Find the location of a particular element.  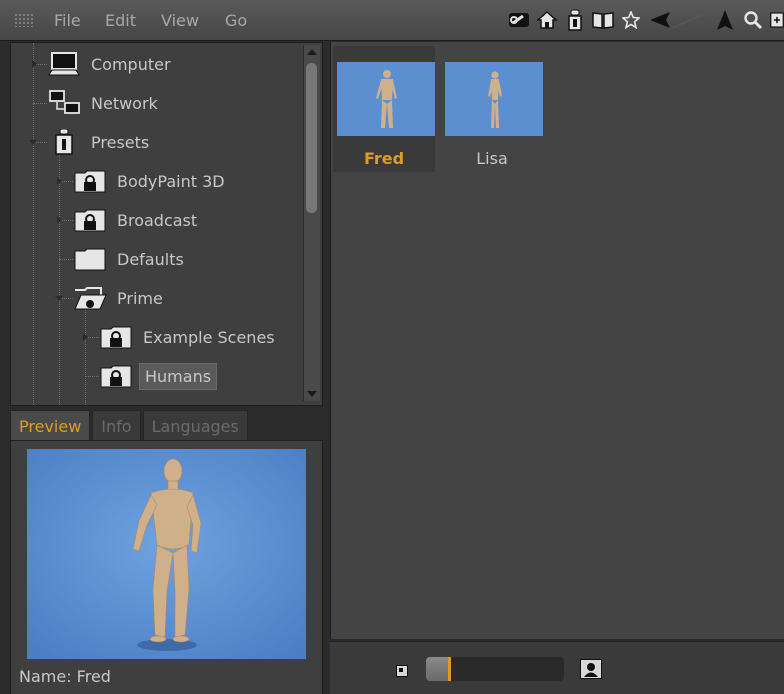

home-icon is located at coordinates (547, 20).